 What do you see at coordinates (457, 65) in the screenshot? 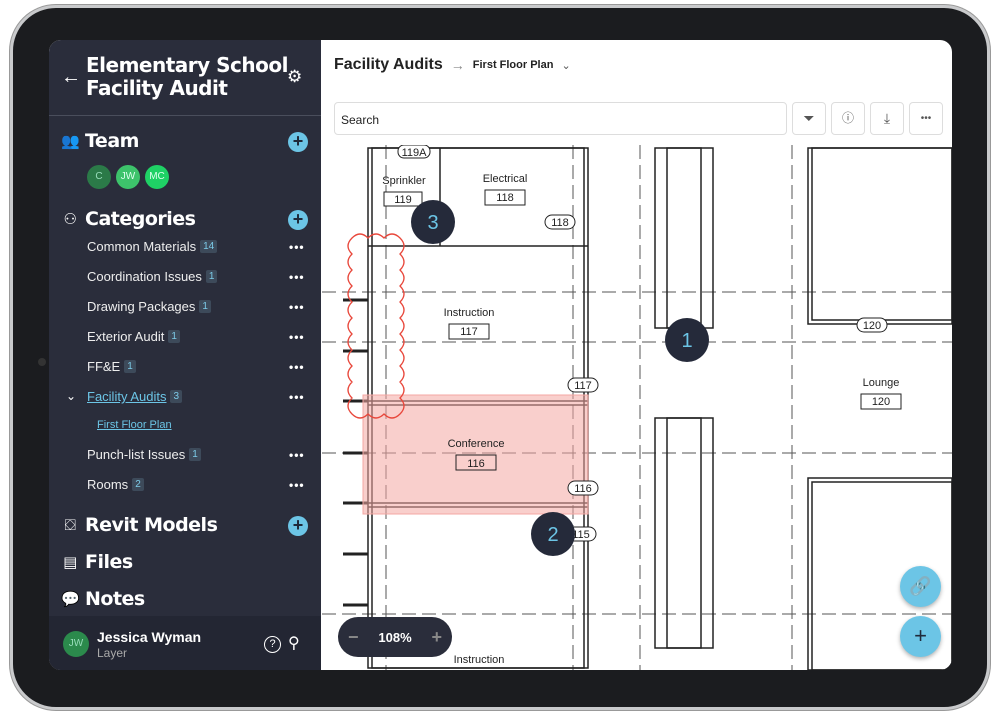
I see `arrow-right-icon: →` at bounding box center [457, 65].